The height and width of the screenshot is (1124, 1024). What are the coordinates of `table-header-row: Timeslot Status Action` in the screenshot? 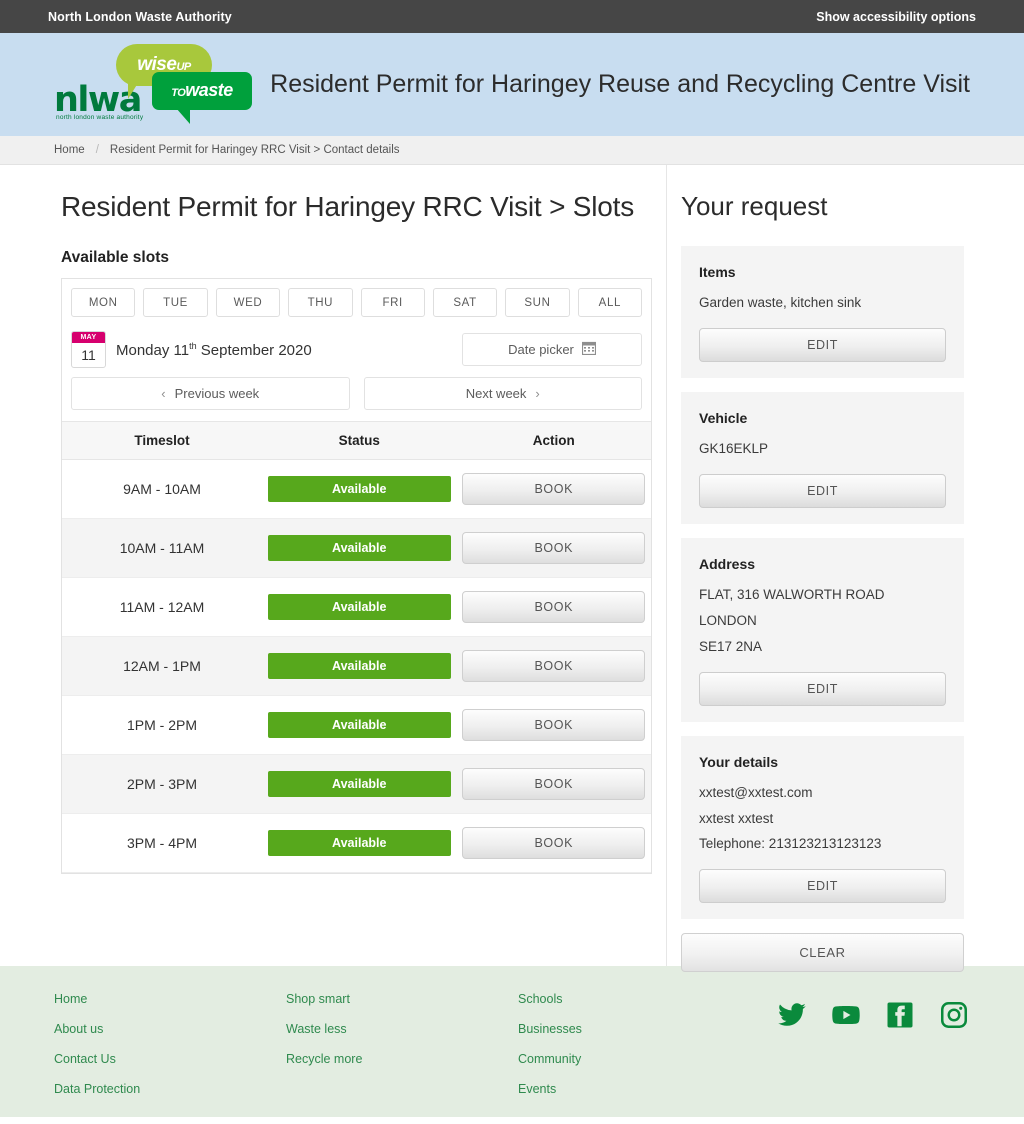 It's located at (356, 440).